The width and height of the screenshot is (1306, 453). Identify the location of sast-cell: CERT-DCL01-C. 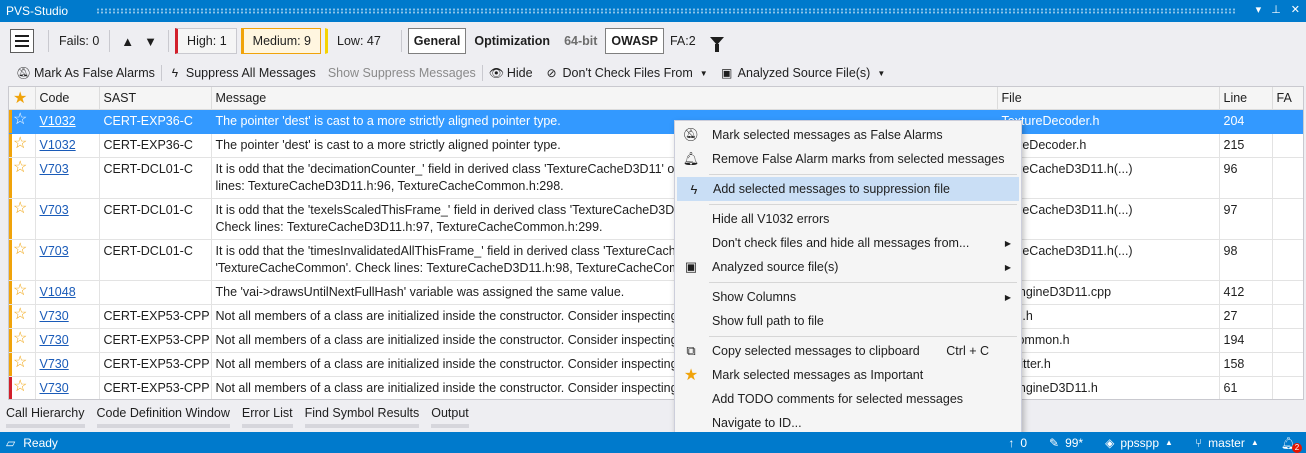
(155, 260).